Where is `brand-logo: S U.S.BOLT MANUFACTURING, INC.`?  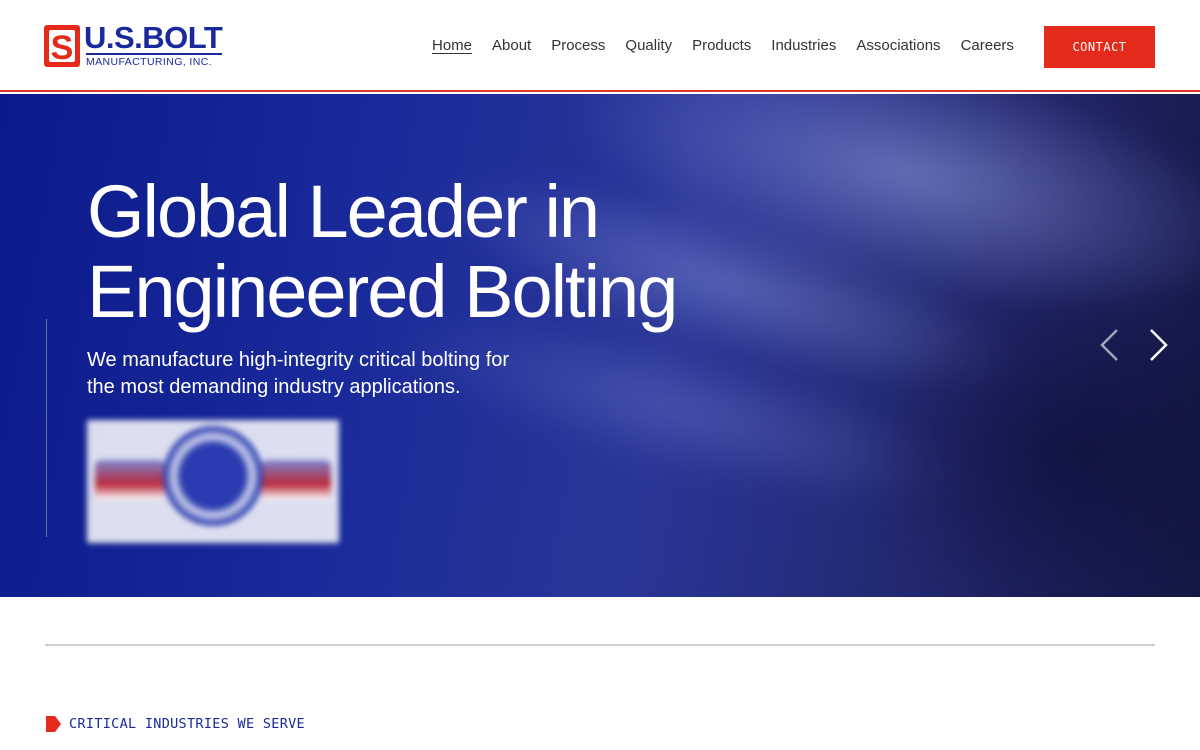
brand-logo: S U.S.BOLT MANUFACTURING, INC. is located at coordinates (134, 45).